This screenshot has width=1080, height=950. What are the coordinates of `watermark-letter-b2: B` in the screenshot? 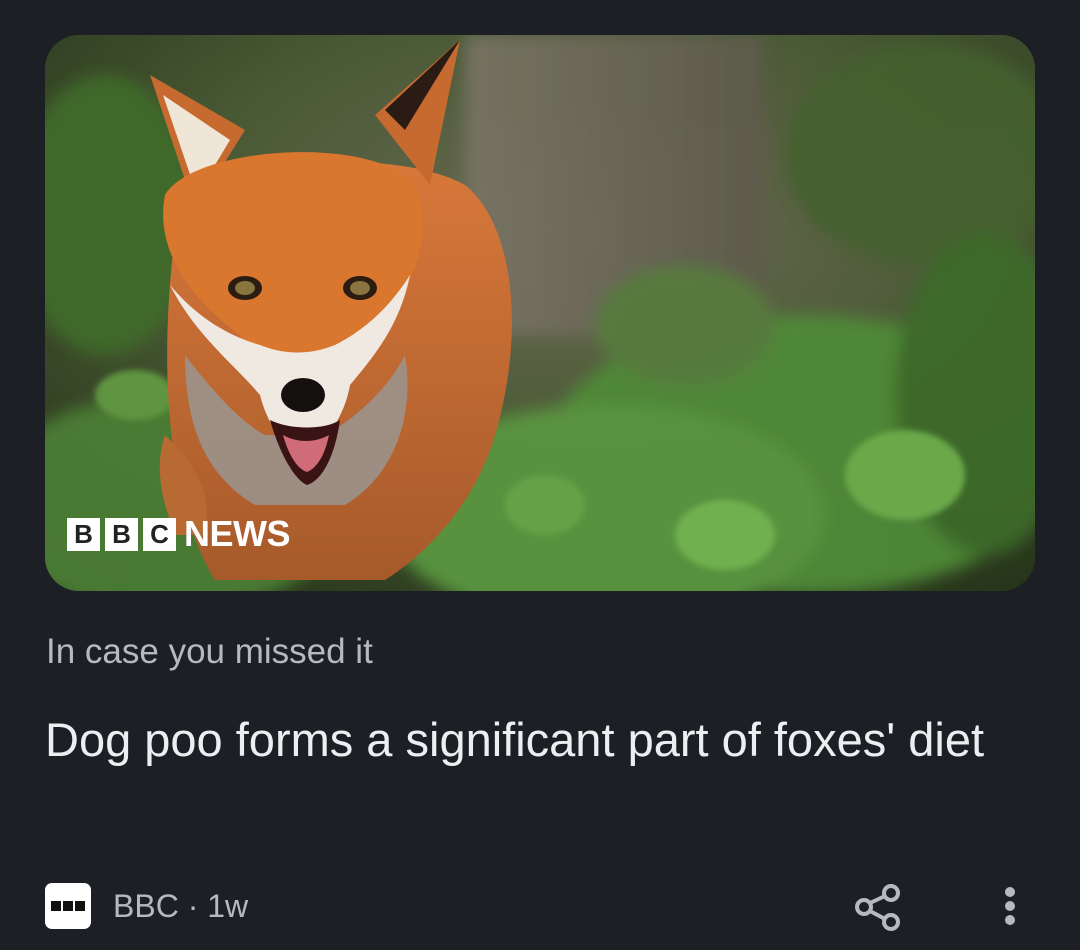 It's located at (121, 534).